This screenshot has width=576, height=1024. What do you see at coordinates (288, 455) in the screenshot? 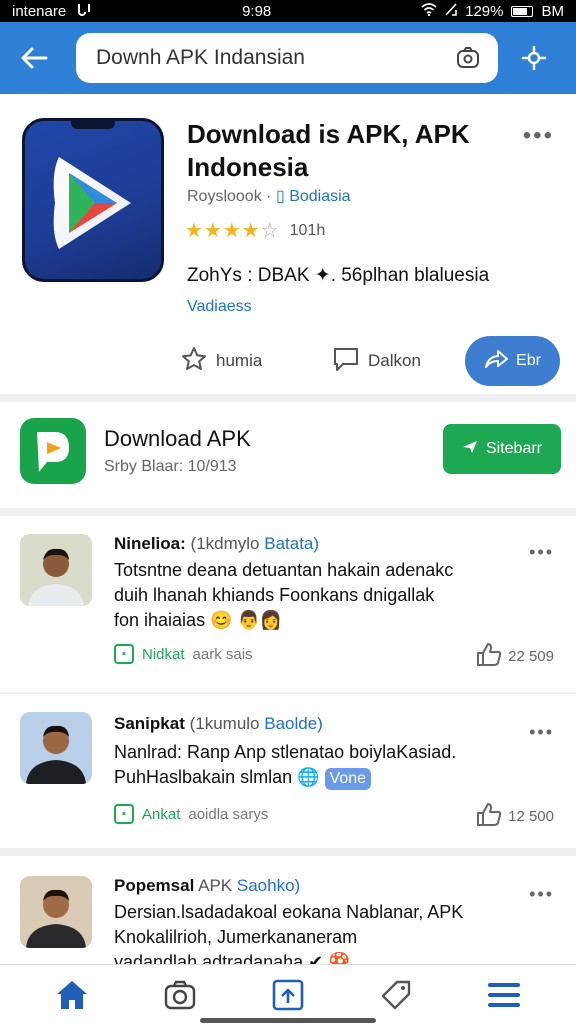
I see `download-card: Download APK Srby Blaar: 10/913 Sitebarr` at bounding box center [288, 455].